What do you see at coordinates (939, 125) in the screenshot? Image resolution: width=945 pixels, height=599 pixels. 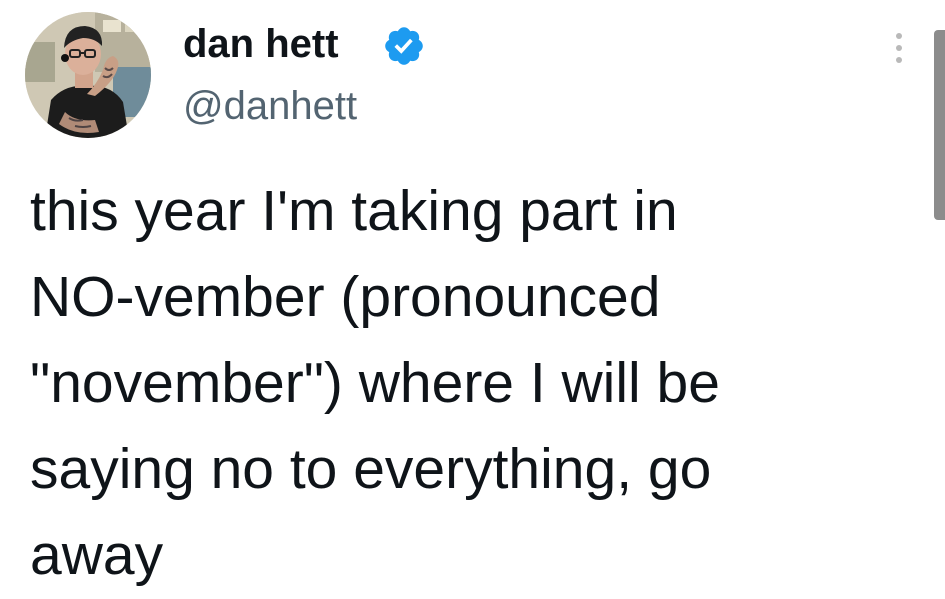 I see `scrollbar-thumb` at bounding box center [939, 125].